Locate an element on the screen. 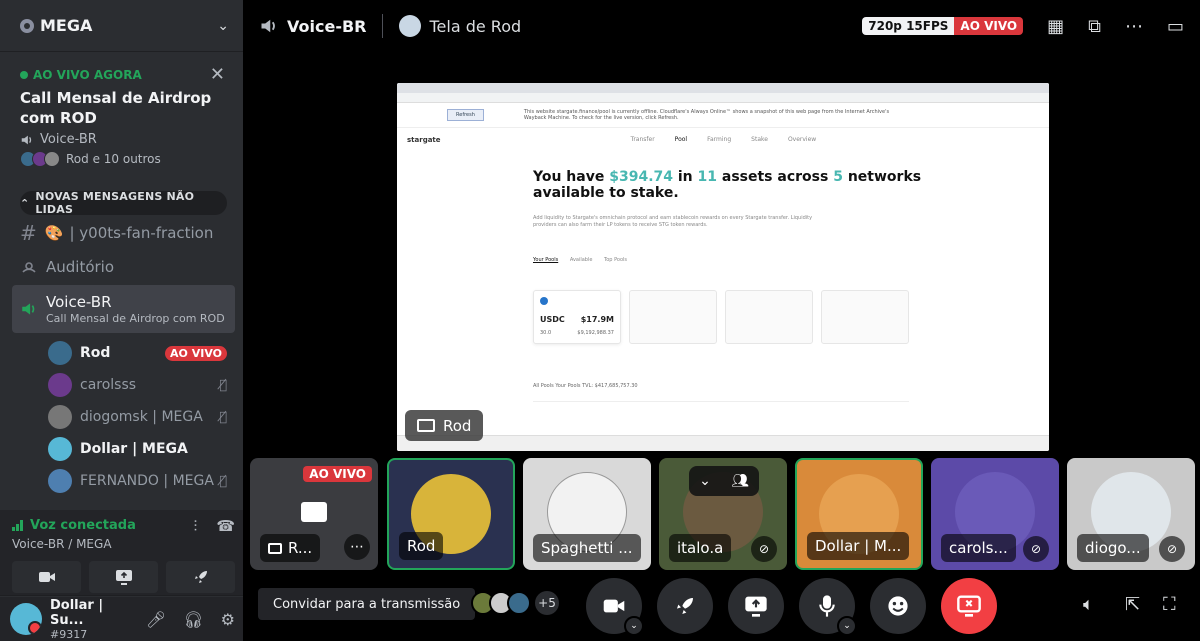 This screenshot has width=1200, height=641. hero-assets: 11 is located at coordinates (707, 177).